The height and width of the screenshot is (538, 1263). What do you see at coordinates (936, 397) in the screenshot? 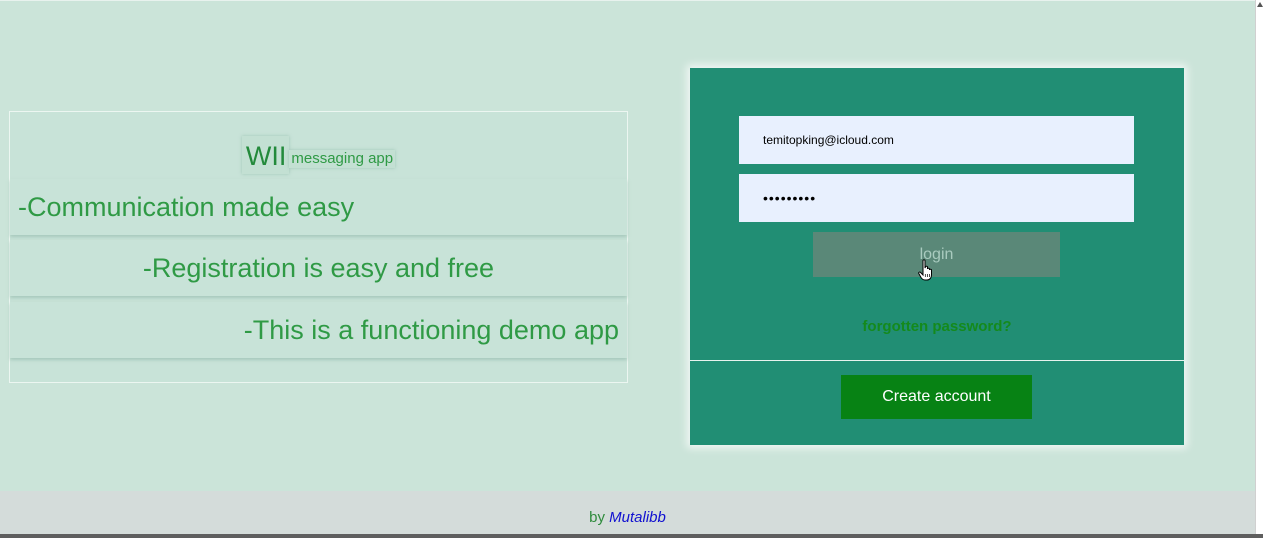
I see `create-account-button: Create account` at bounding box center [936, 397].